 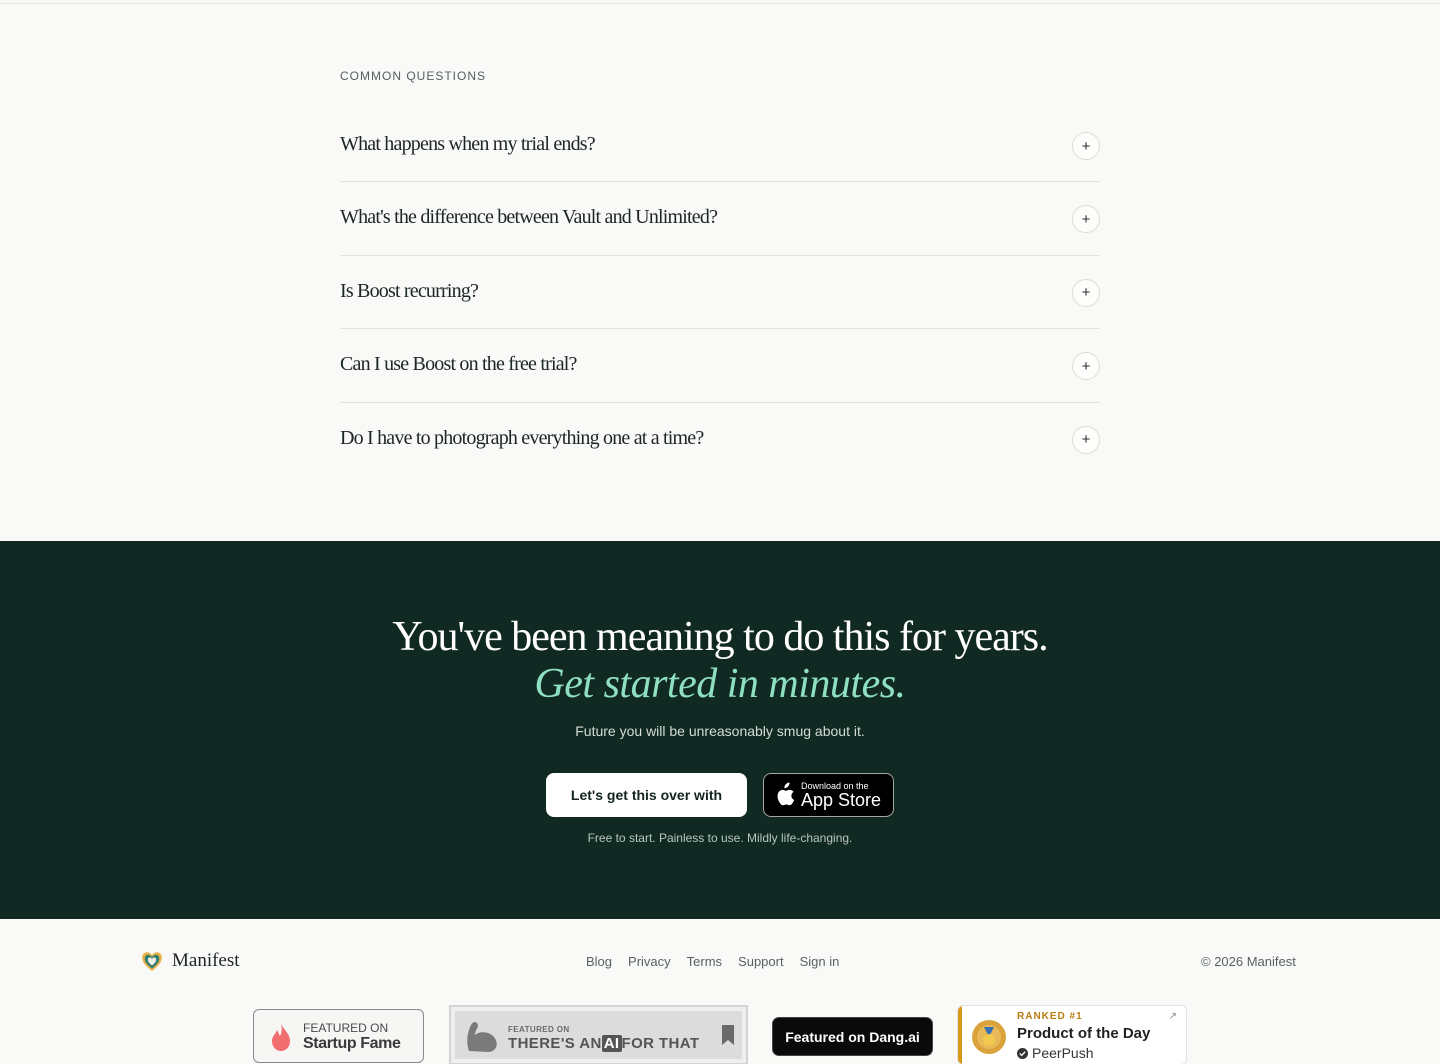 What do you see at coordinates (720, 3) in the screenshot?
I see `top-divider` at bounding box center [720, 3].